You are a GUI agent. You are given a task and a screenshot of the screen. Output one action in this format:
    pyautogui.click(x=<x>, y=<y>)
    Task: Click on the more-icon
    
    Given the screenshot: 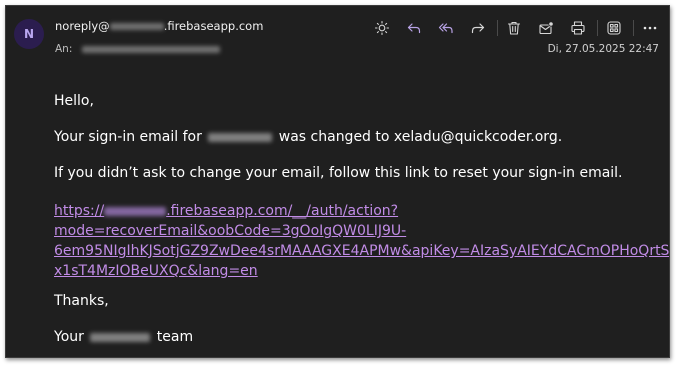 What is the action you would take?
    pyautogui.click(x=650, y=28)
    